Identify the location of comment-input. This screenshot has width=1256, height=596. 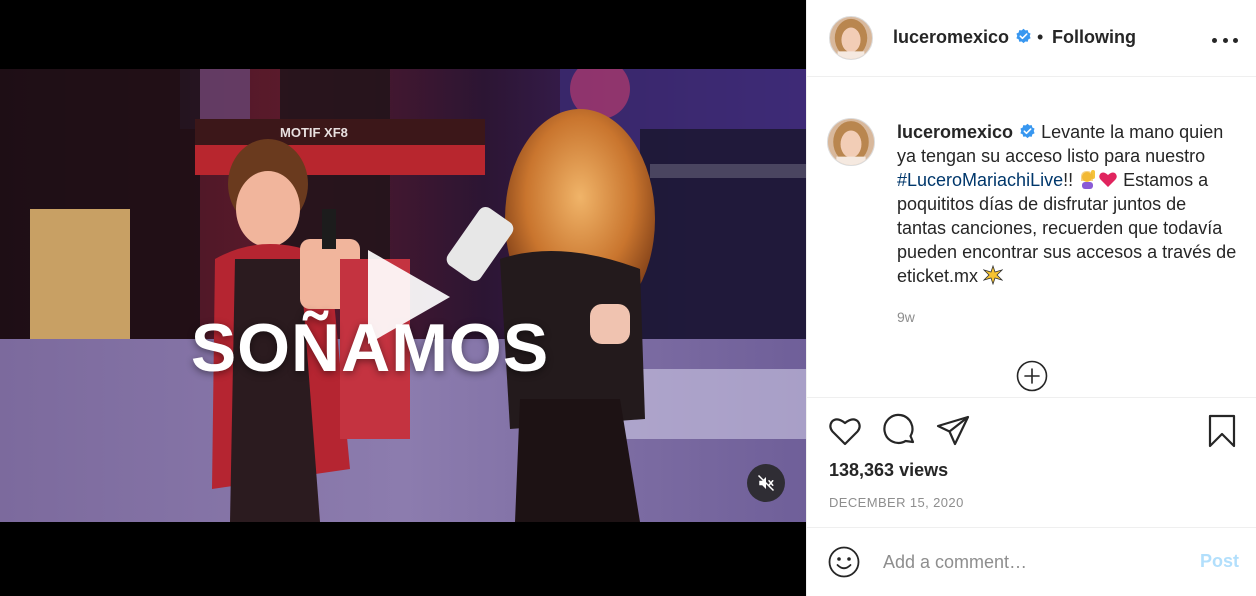
(1033, 562).